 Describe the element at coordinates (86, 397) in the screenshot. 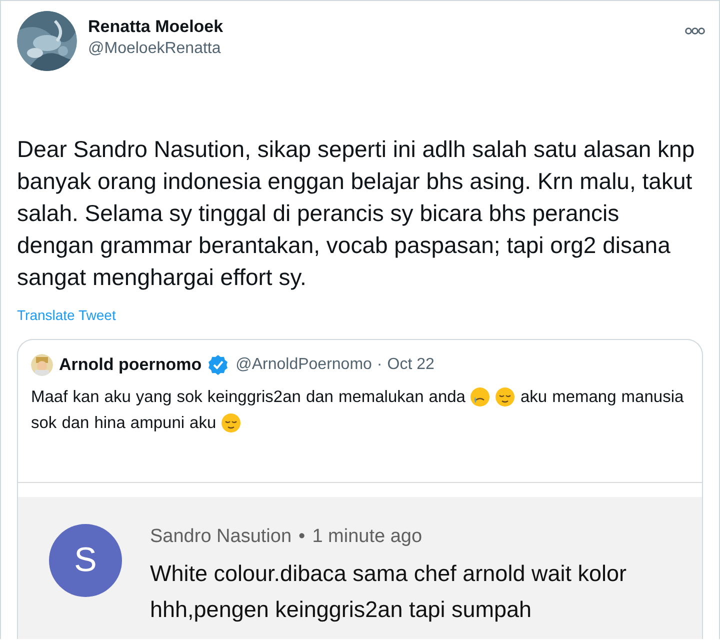

I see `quoted-word: kan` at that location.